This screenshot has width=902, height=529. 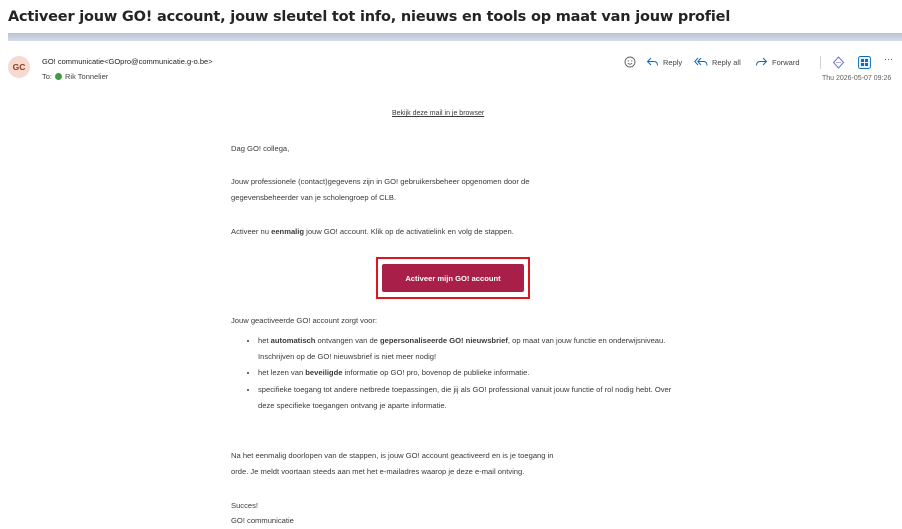 I want to click on activate-account-button: Activeer mijn GO! account, so click(x=453, y=278).